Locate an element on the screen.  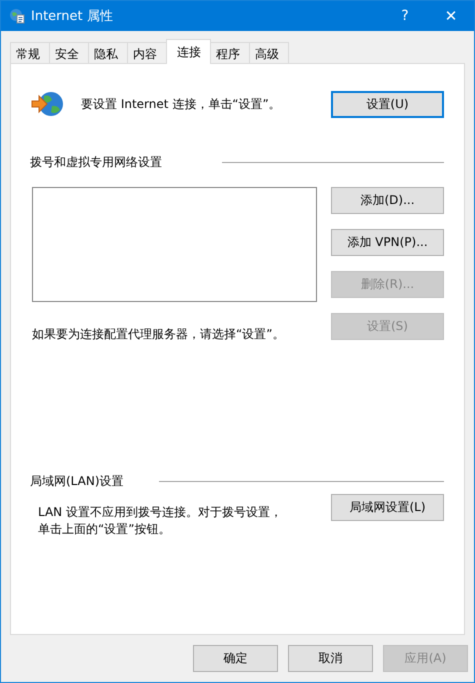
tab: 常规 is located at coordinates (30, 52).